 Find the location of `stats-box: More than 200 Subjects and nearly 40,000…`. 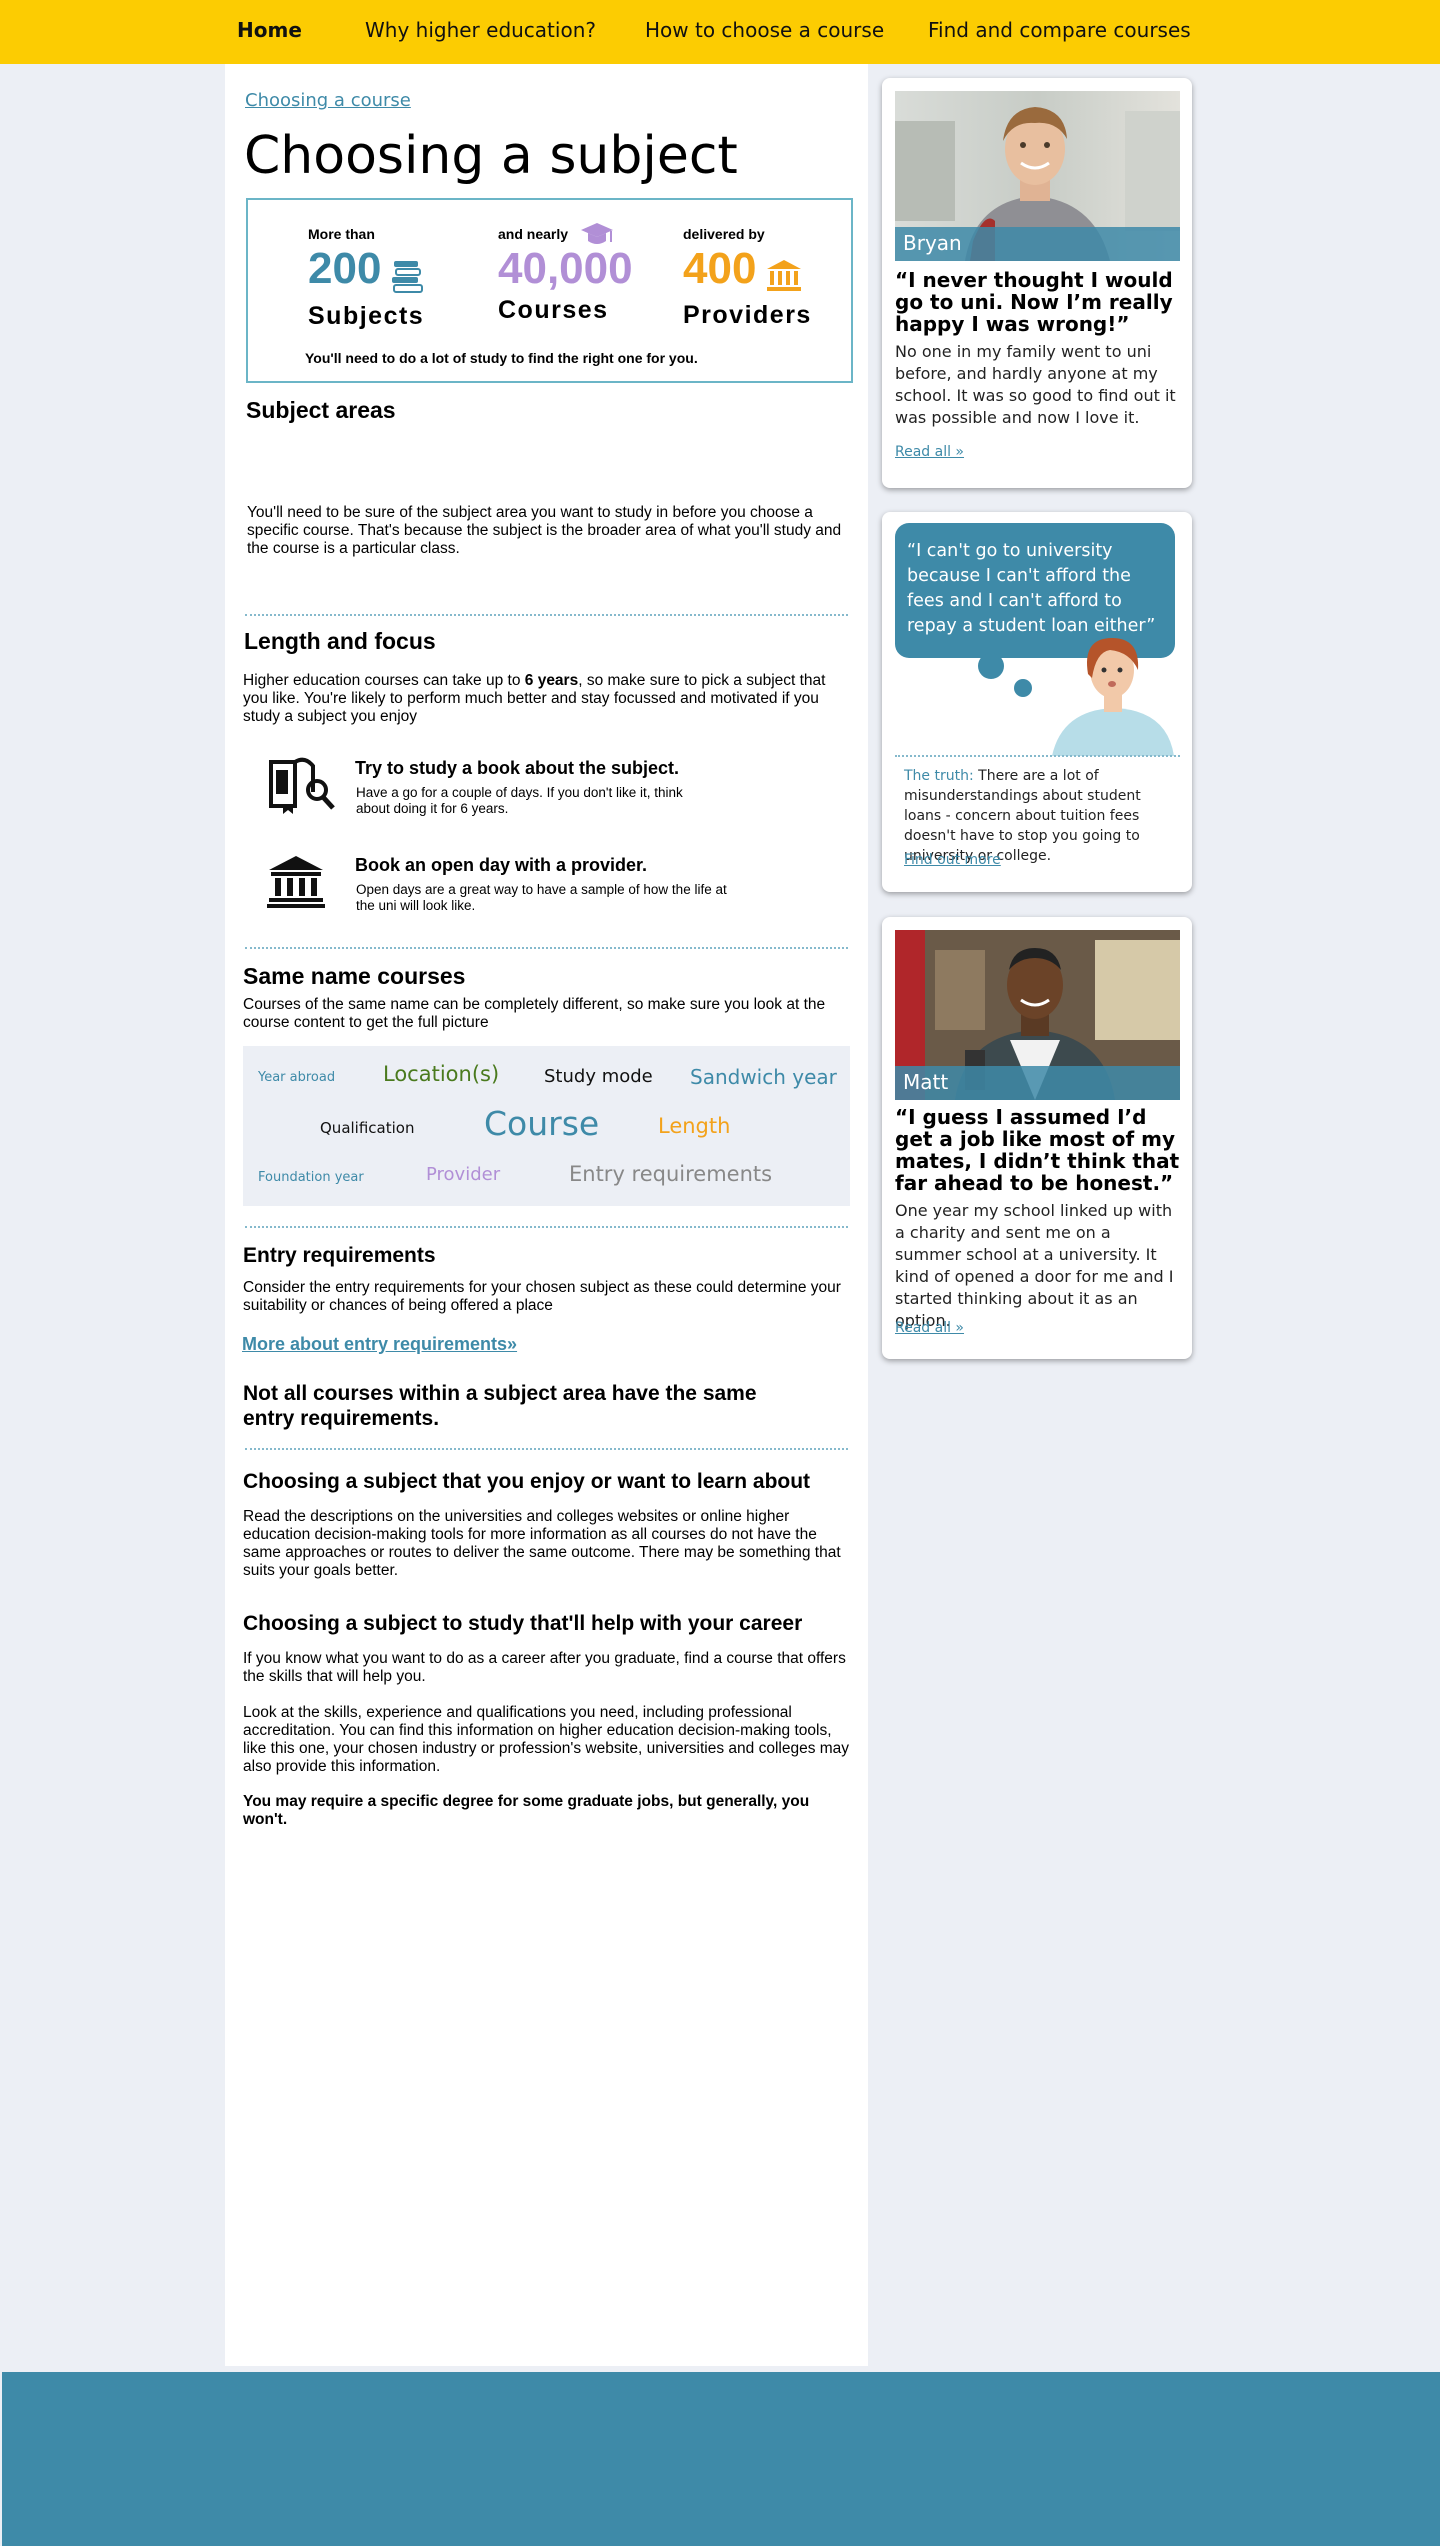

stats-box: More than 200 Subjects and nearly 40,000… is located at coordinates (549, 290).